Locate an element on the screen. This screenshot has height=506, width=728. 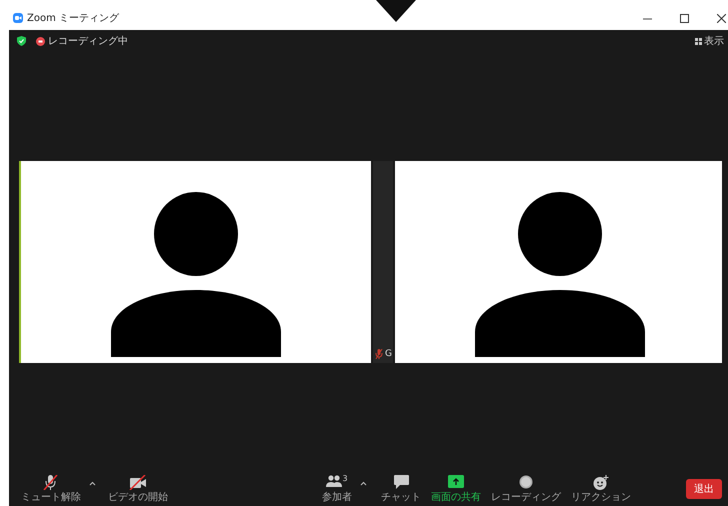
unmute-button: ミュート解除 is located at coordinates (51, 489).